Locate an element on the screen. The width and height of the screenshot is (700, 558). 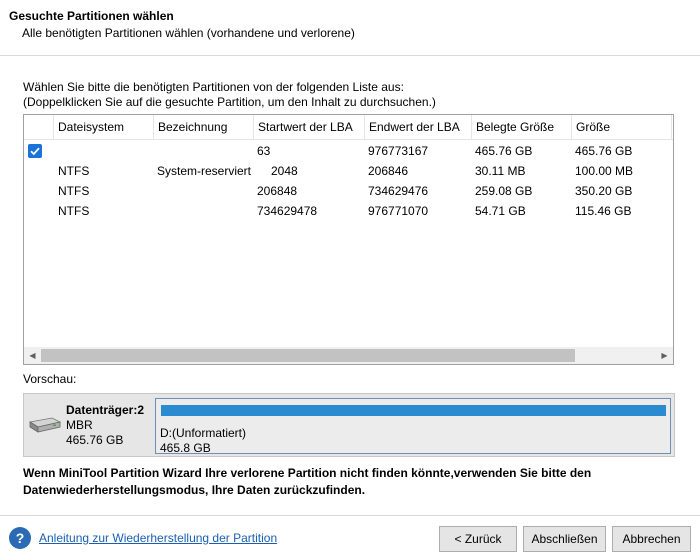
partition-usage-bar is located at coordinates (413, 410).